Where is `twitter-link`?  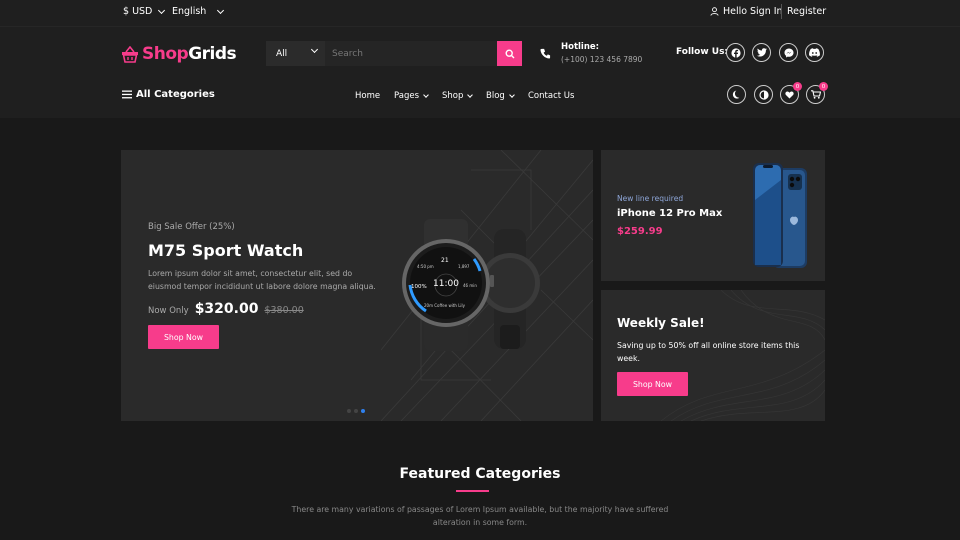
twitter-link is located at coordinates (761, 52).